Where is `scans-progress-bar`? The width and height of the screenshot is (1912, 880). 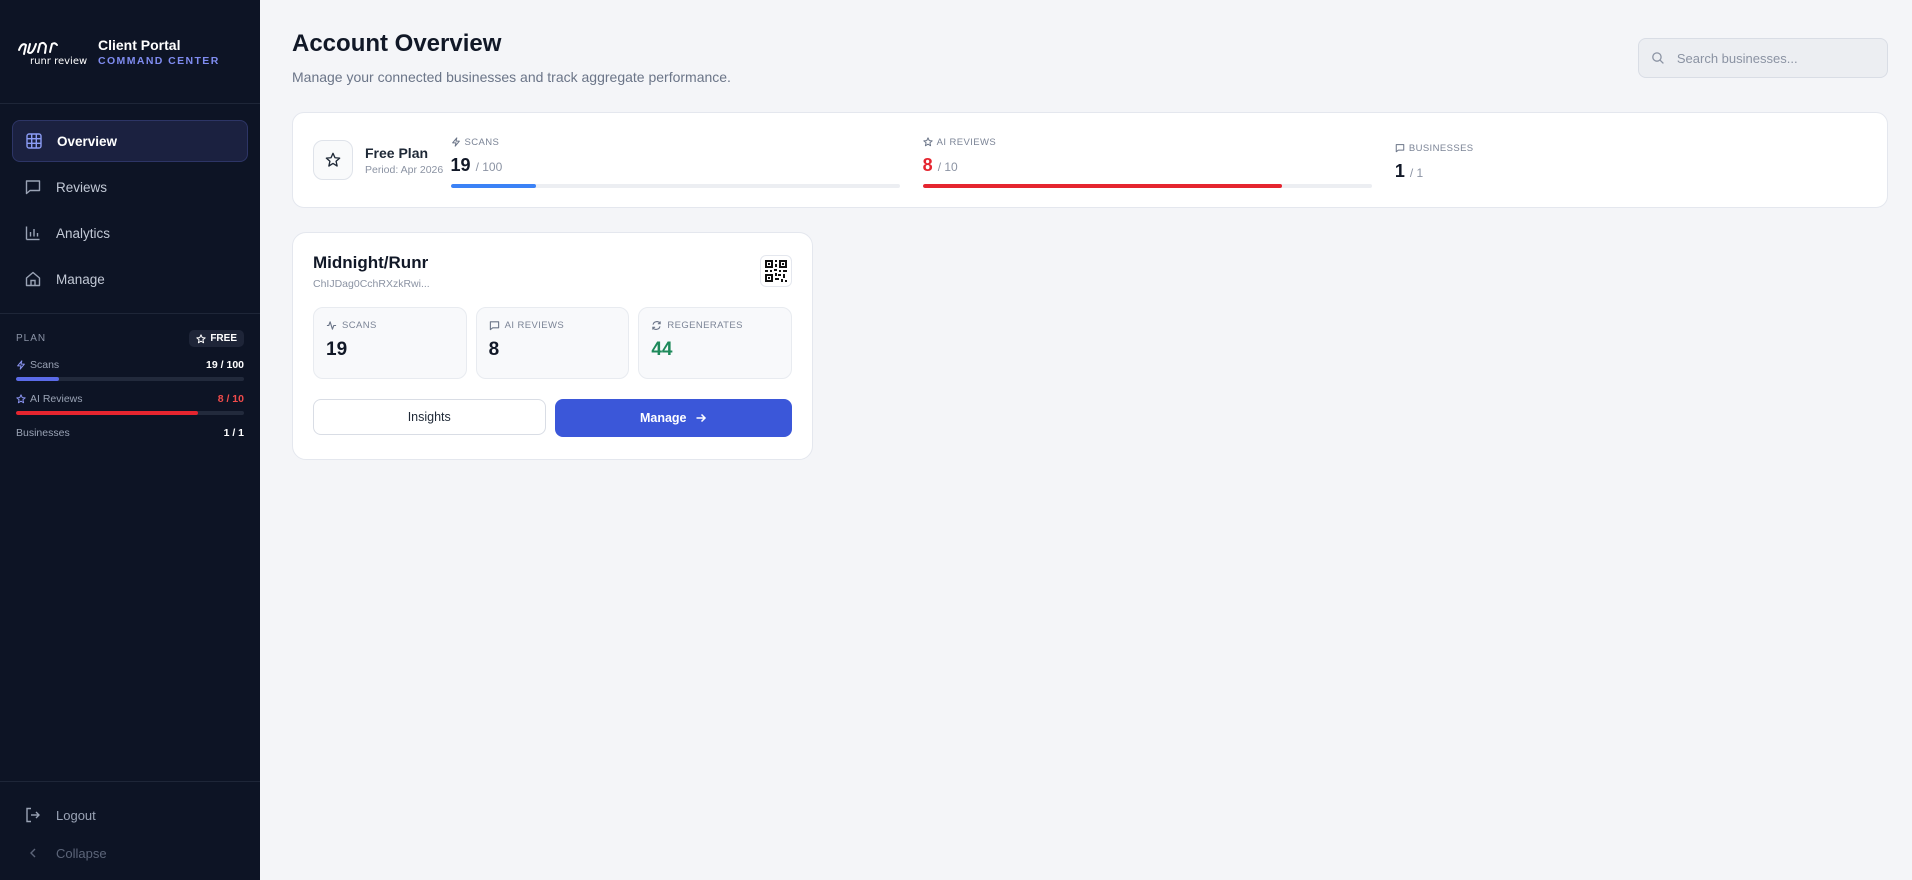
scans-progress-bar is located at coordinates (130, 379).